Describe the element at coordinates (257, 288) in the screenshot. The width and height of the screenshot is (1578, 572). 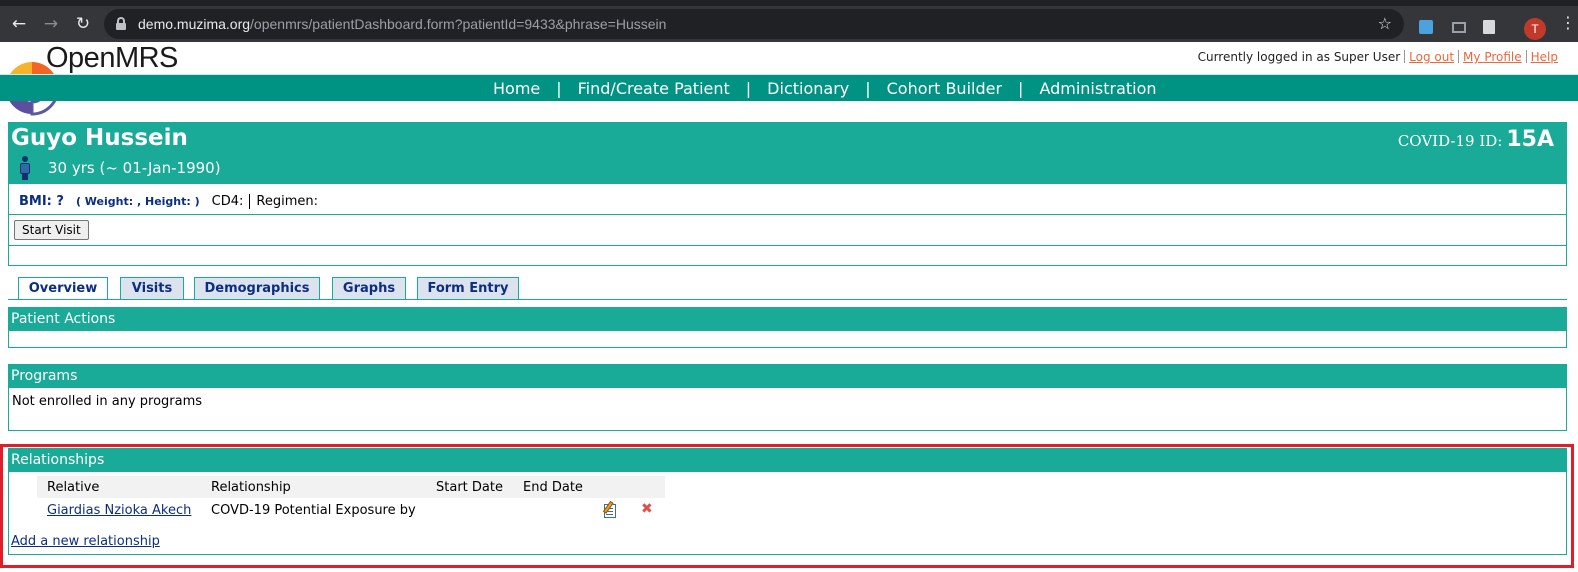
I see `tab-demographics: Demographics` at that location.